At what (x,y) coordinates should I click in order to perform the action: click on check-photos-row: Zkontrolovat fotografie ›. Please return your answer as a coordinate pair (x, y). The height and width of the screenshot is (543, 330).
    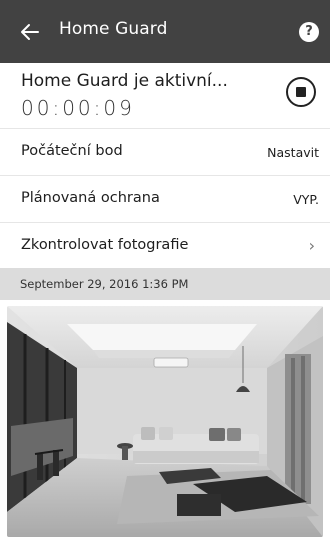
    Looking at the image, I should click on (165, 246).